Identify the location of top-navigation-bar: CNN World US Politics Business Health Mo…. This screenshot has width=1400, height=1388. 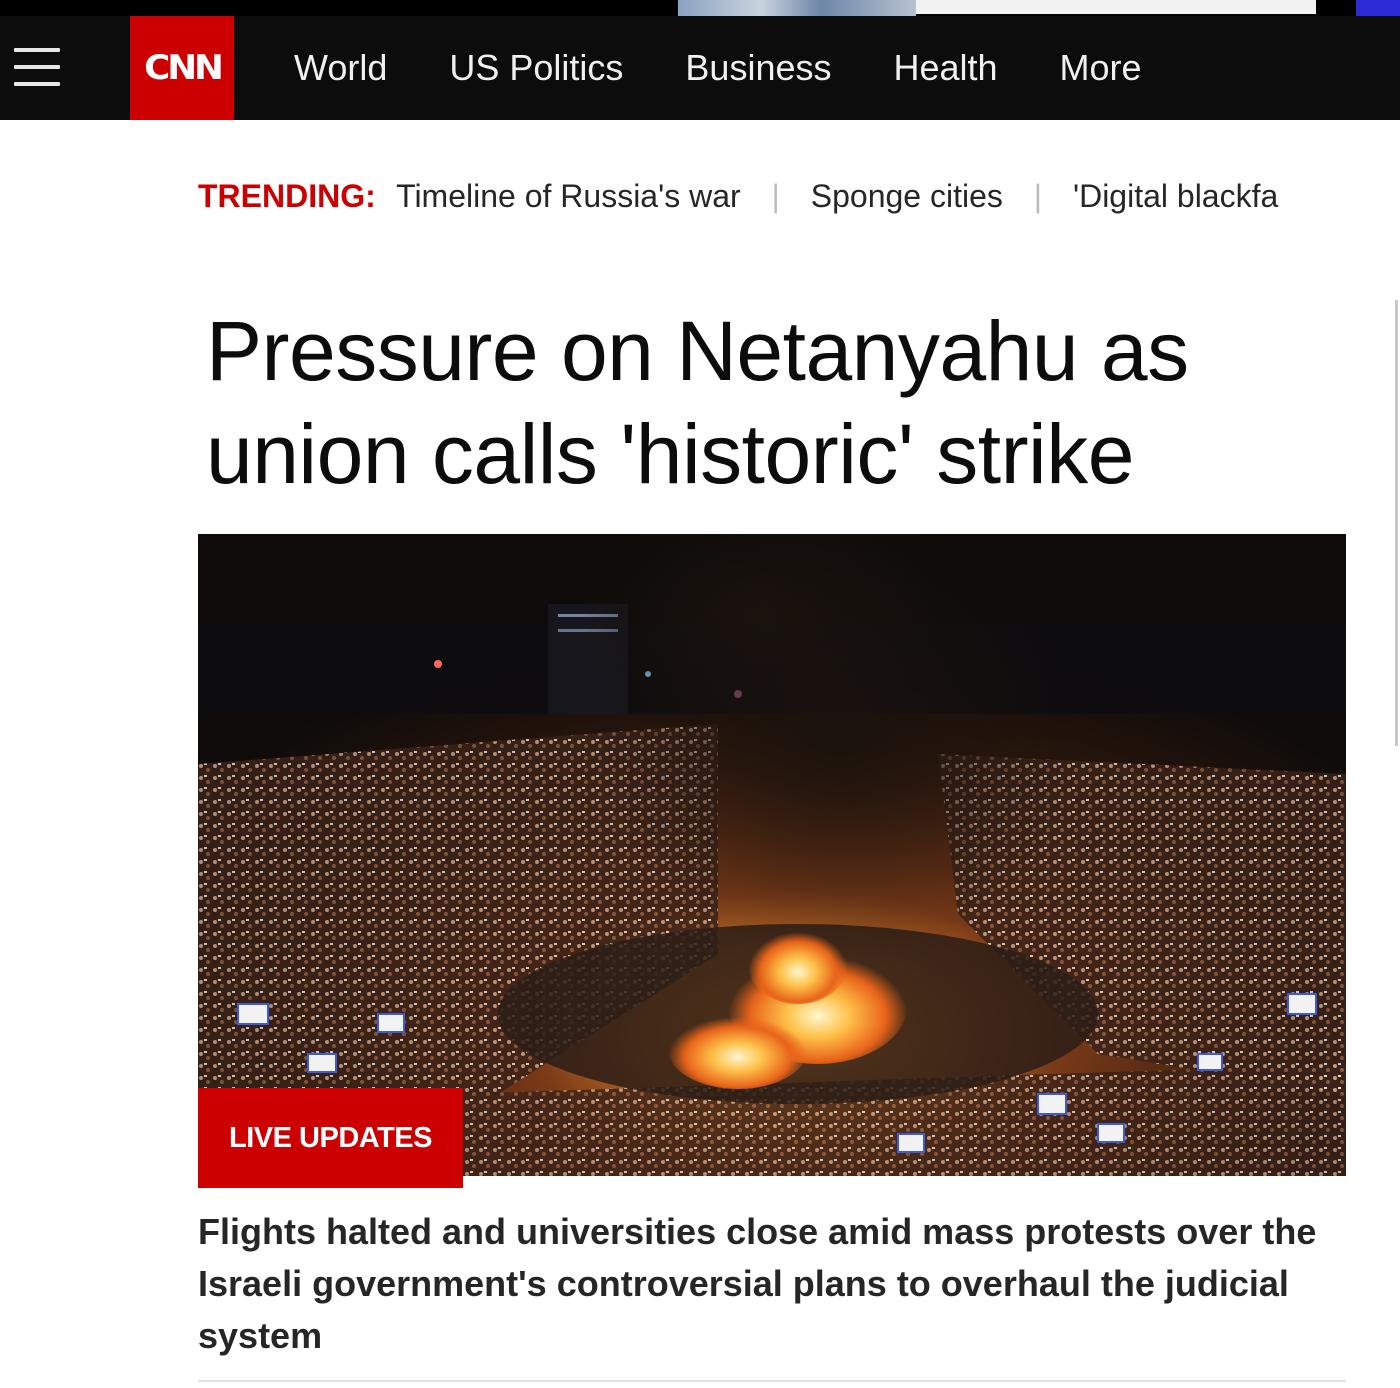
(700, 68).